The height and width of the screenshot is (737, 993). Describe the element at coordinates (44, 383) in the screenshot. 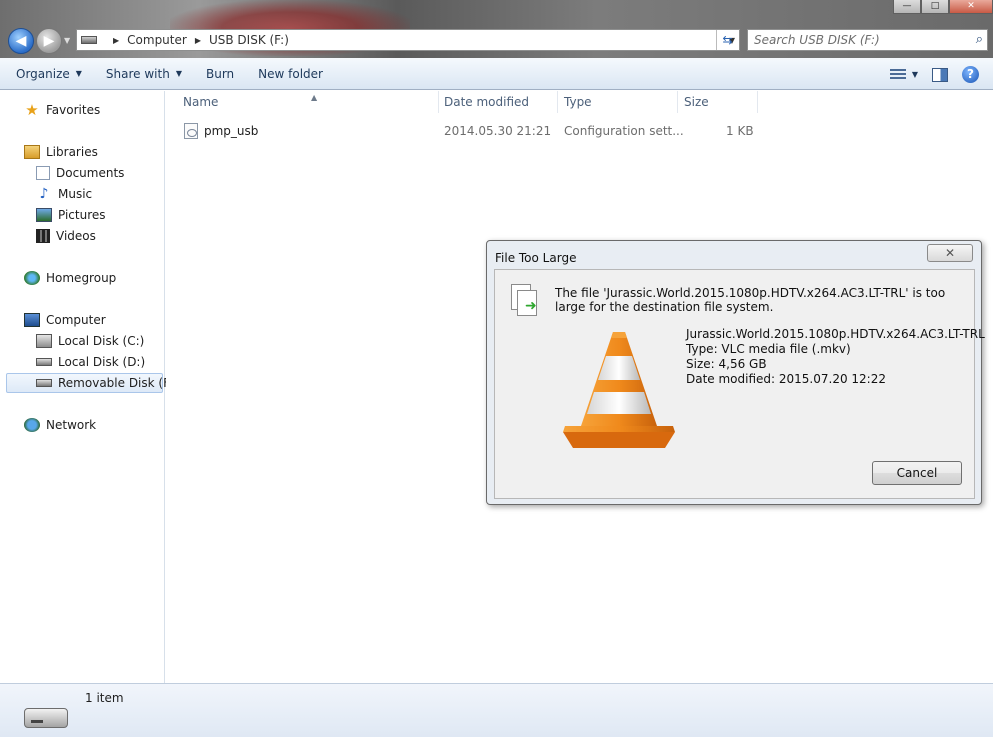

I see `removable-disk-icon` at that location.